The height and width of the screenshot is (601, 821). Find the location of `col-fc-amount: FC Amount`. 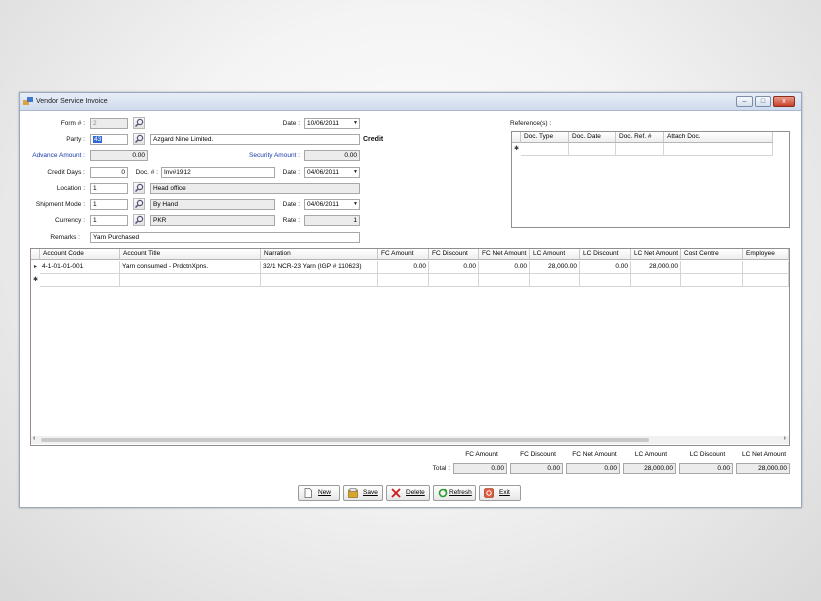

col-fc-amount: FC Amount is located at coordinates (403, 254).